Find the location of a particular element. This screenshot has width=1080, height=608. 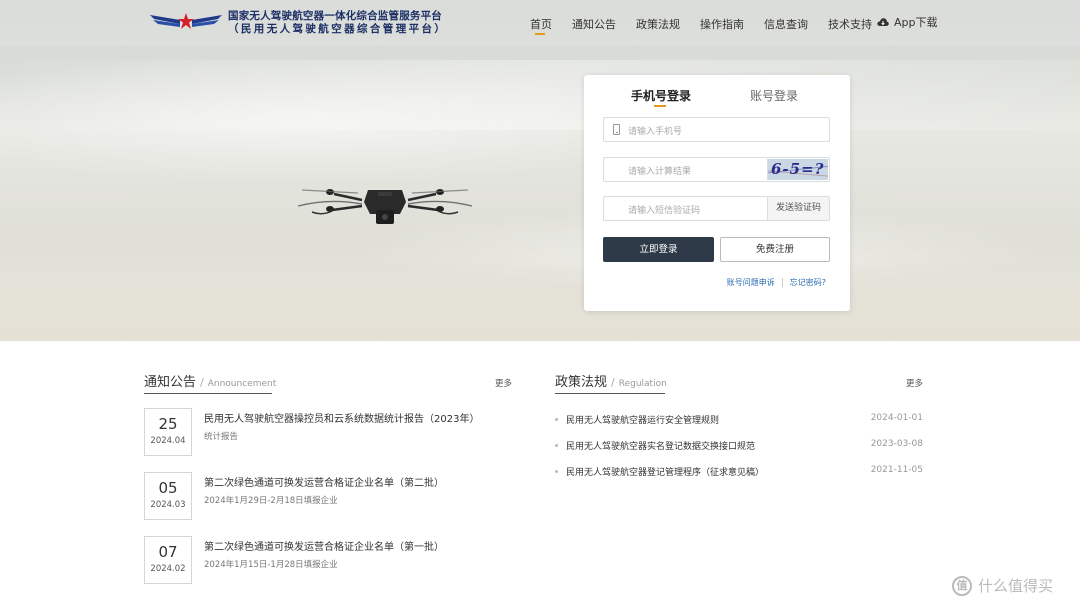

nav-info-query: 信息查询 is located at coordinates (786, 24).